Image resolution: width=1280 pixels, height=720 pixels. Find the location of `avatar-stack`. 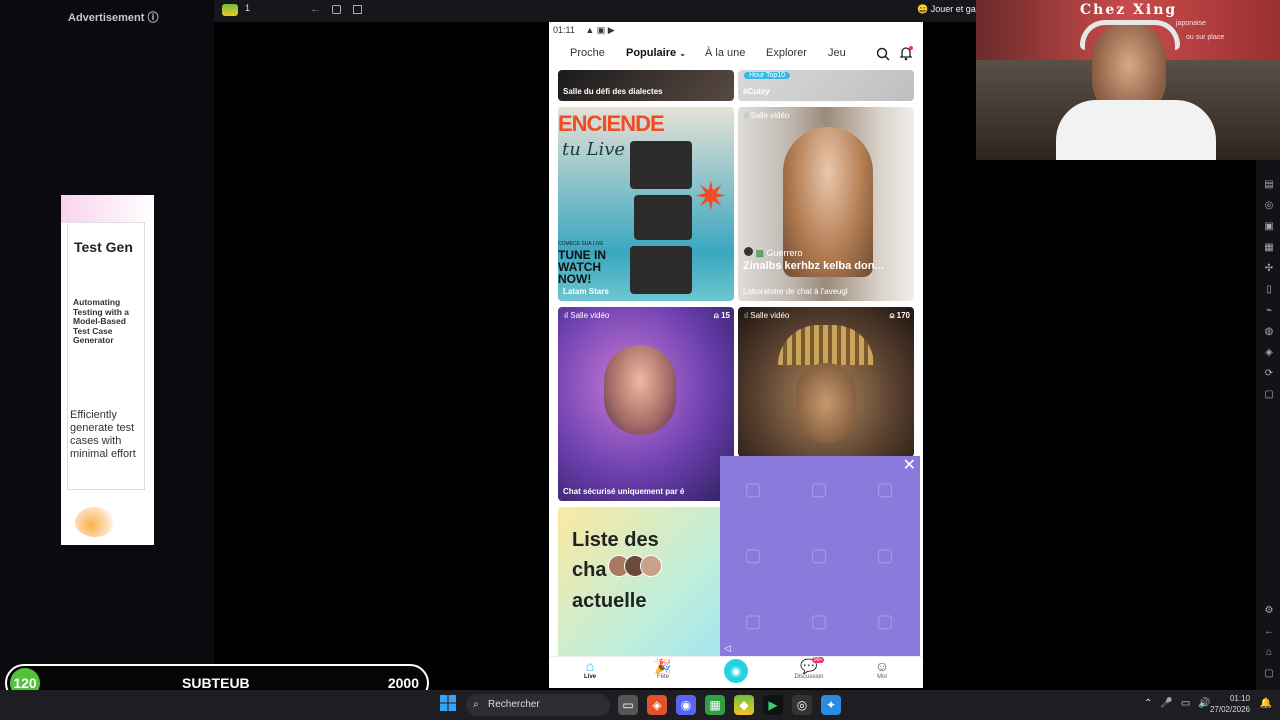

avatar-stack is located at coordinates (635, 570).